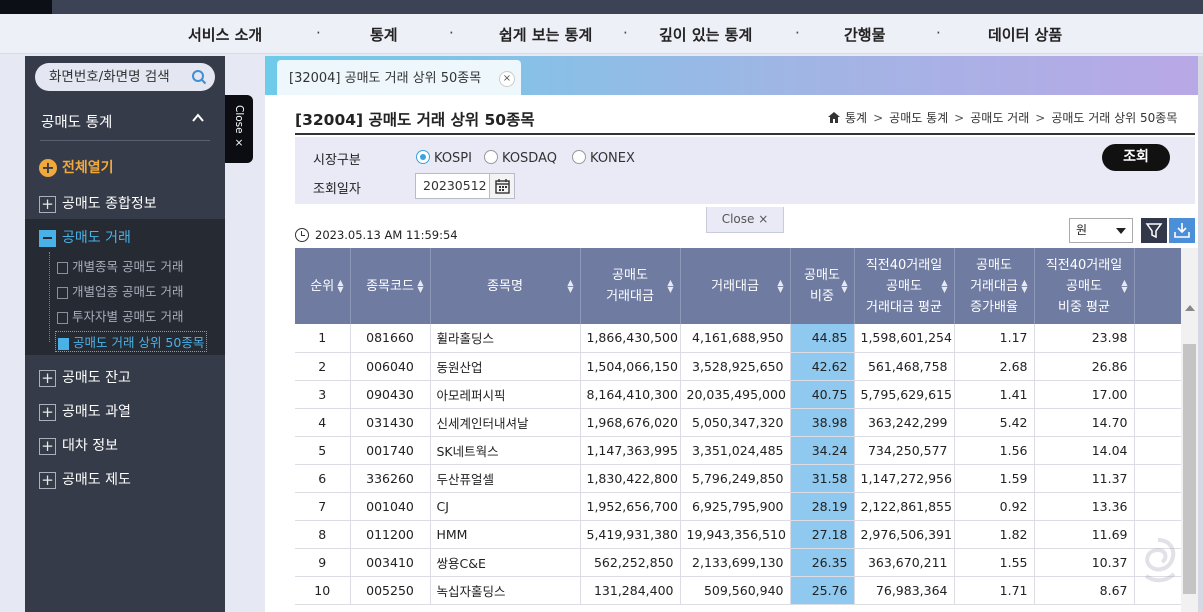 Image resolution: width=1203 pixels, height=612 pixels. What do you see at coordinates (399, 77) in the screenshot?
I see `tab-top50: [32004] 공매도 거래 상위 50종목 ×` at bounding box center [399, 77].